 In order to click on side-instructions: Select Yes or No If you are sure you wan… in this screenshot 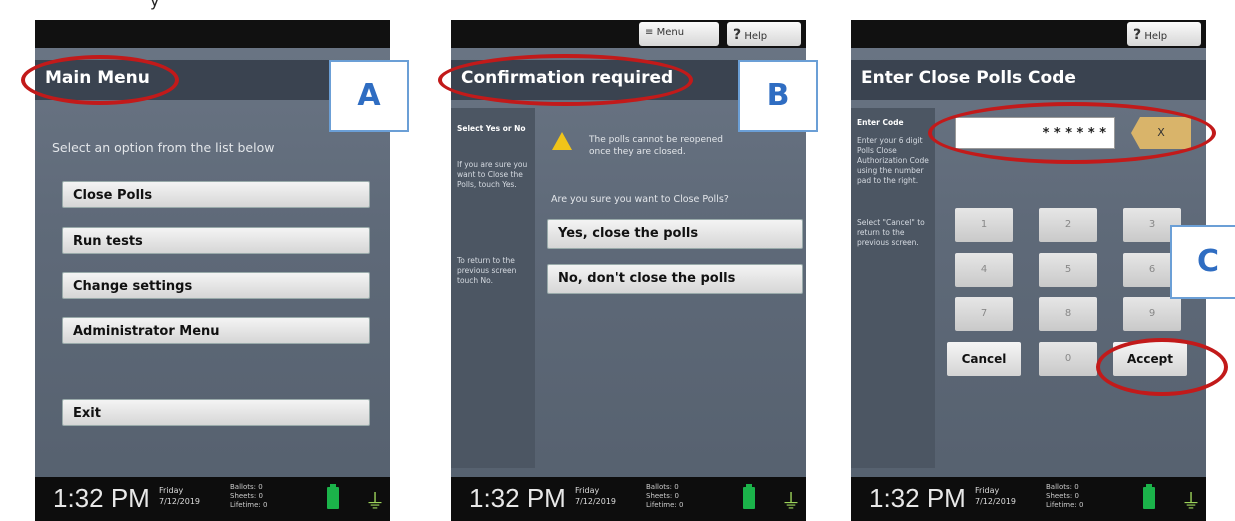, I will do `click(493, 288)`.